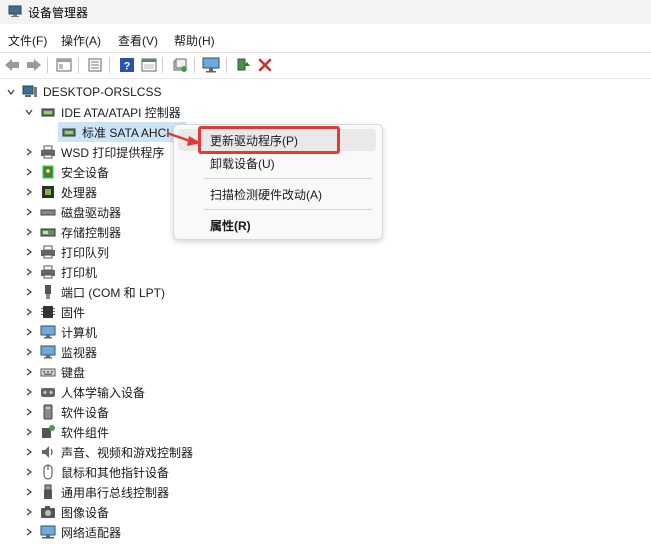 This screenshot has height=544, width=651. I want to click on title-bar: 设备管理器, so click(325, 12).